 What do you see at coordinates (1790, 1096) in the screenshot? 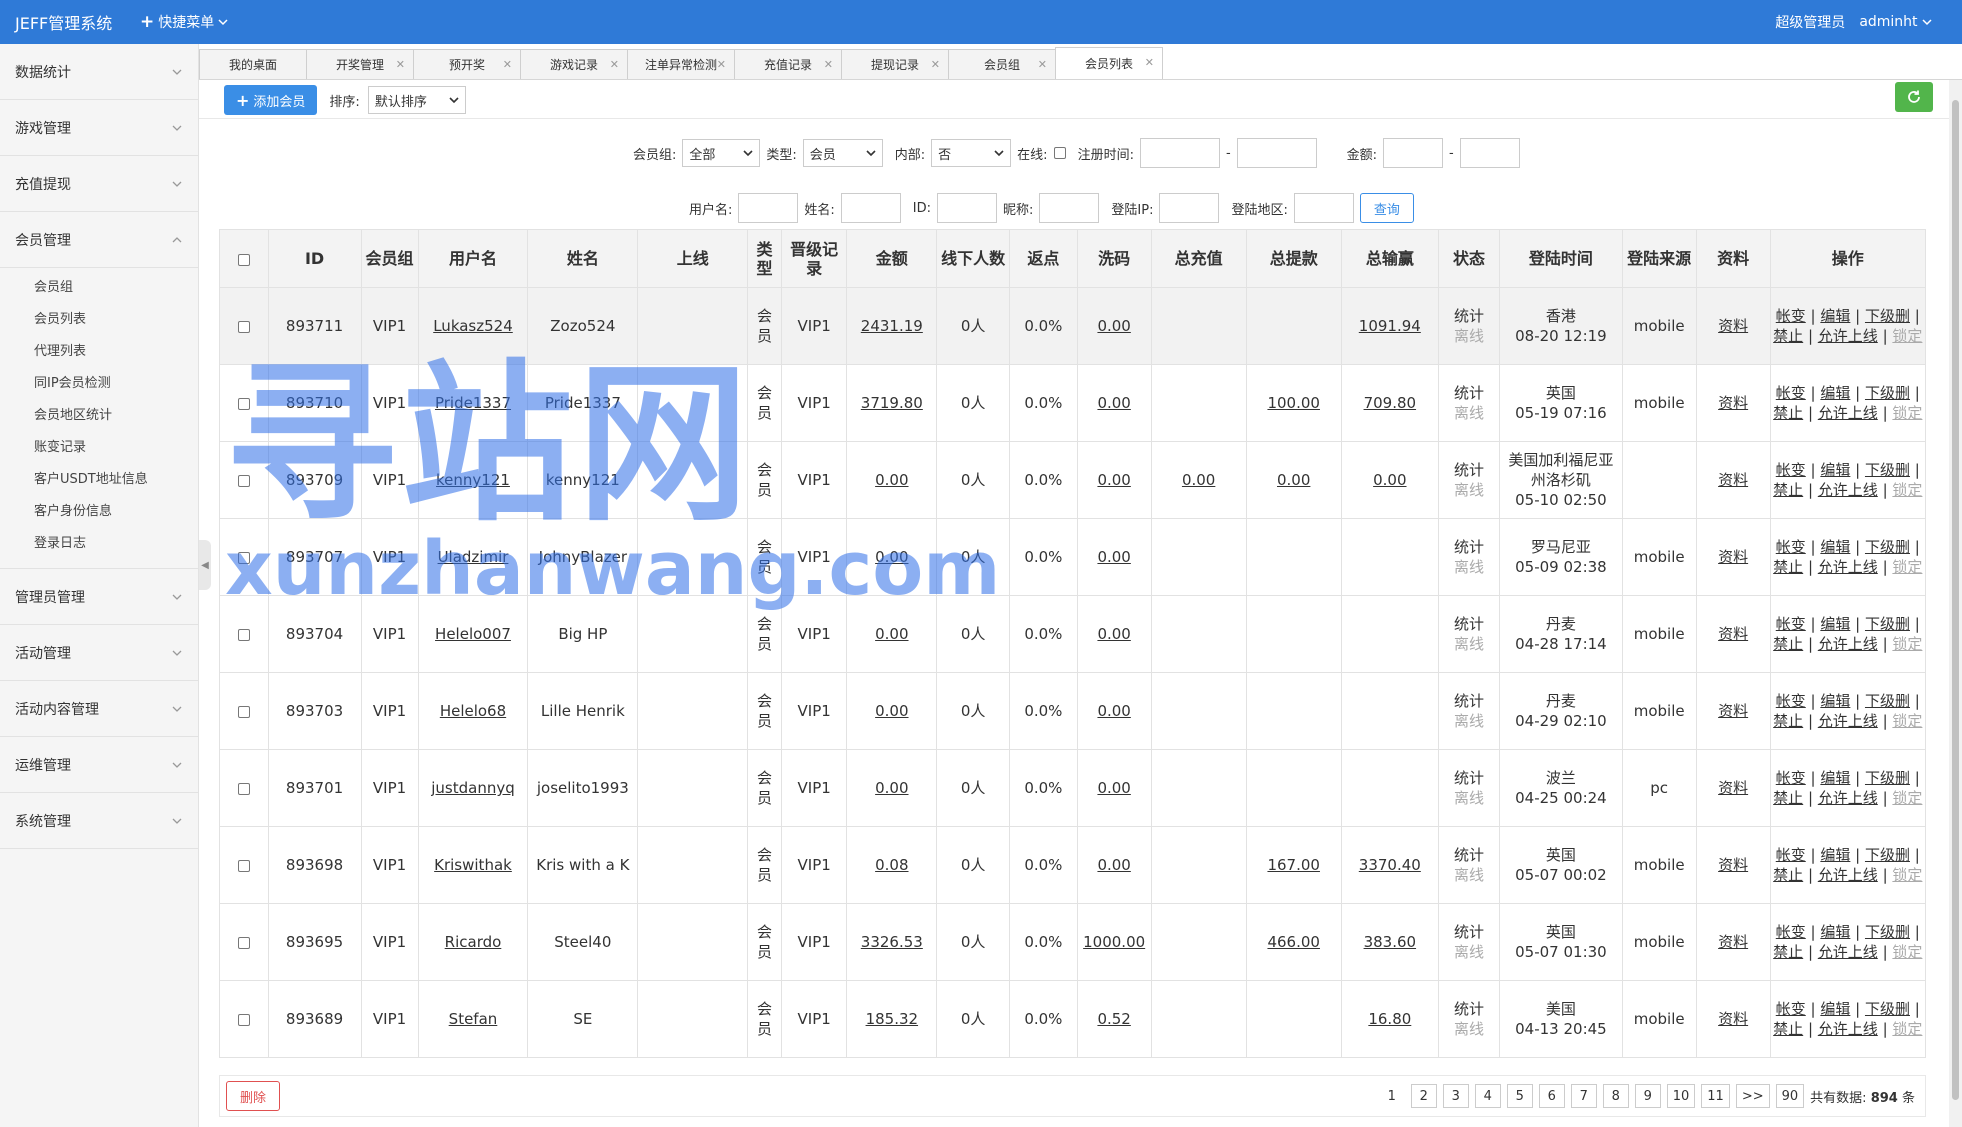
I see `page-button: 90` at bounding box center [1790, 1096].